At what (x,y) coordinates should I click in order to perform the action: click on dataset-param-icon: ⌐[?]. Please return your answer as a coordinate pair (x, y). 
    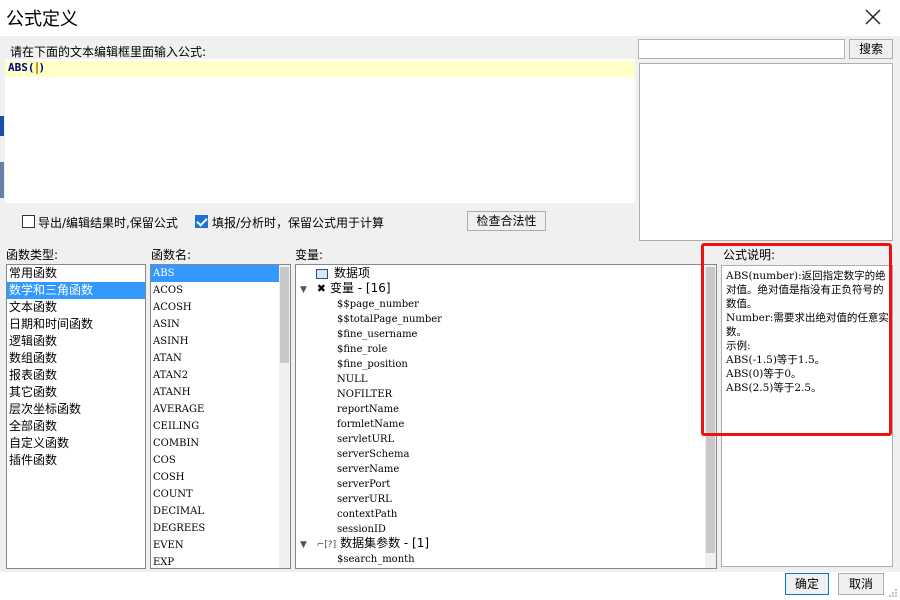
    Looking at the image, I should click on (326, 545).